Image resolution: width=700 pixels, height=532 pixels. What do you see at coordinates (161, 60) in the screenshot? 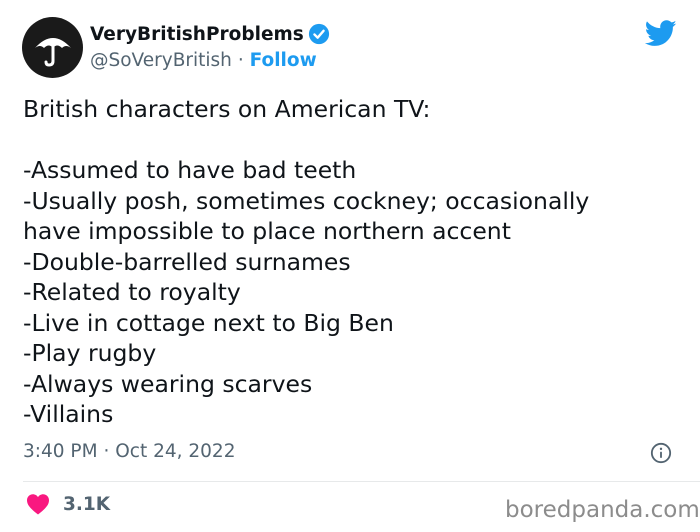
I see `author-handle: @SoVeryBritish` at bounding box center [161, 60].